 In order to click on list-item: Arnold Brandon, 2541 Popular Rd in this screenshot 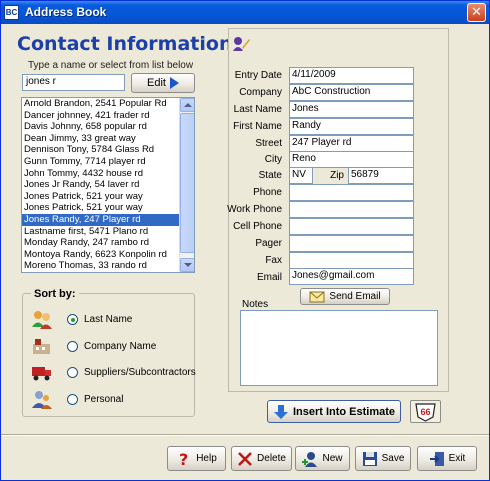, I will do `click(101, 104)`.